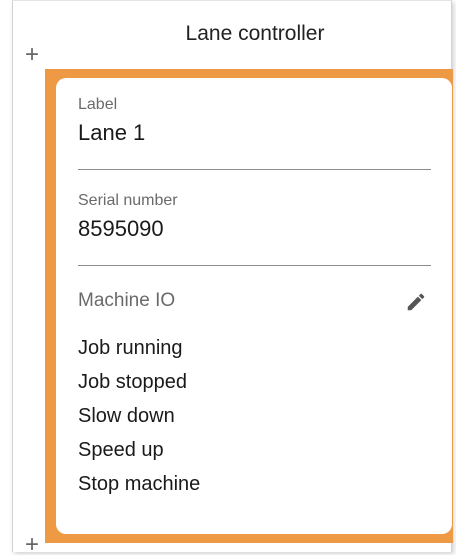 The width and height of the screenshot is (456, 555). I want to click on pencil-icon, so click(416, 302).